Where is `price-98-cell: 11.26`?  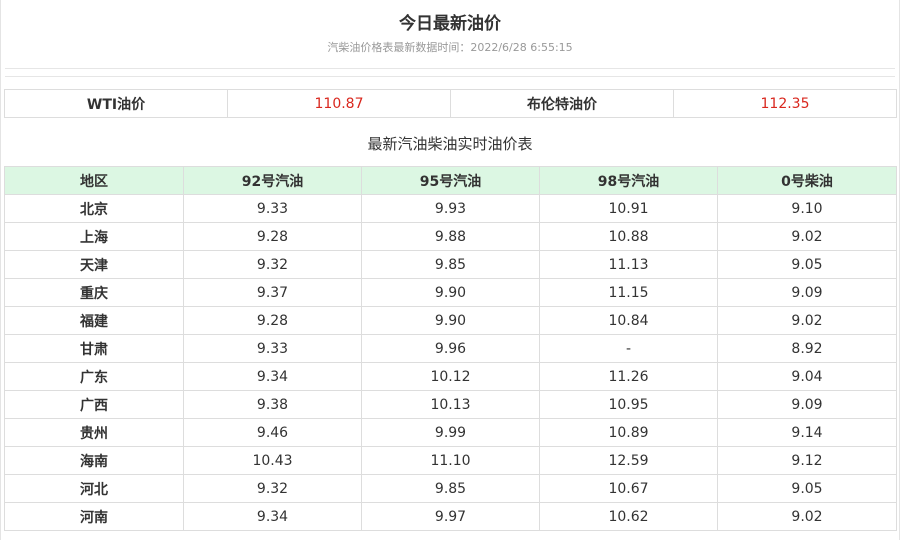 price-98-cell: 11.26 is located at coordinates (628, 376).